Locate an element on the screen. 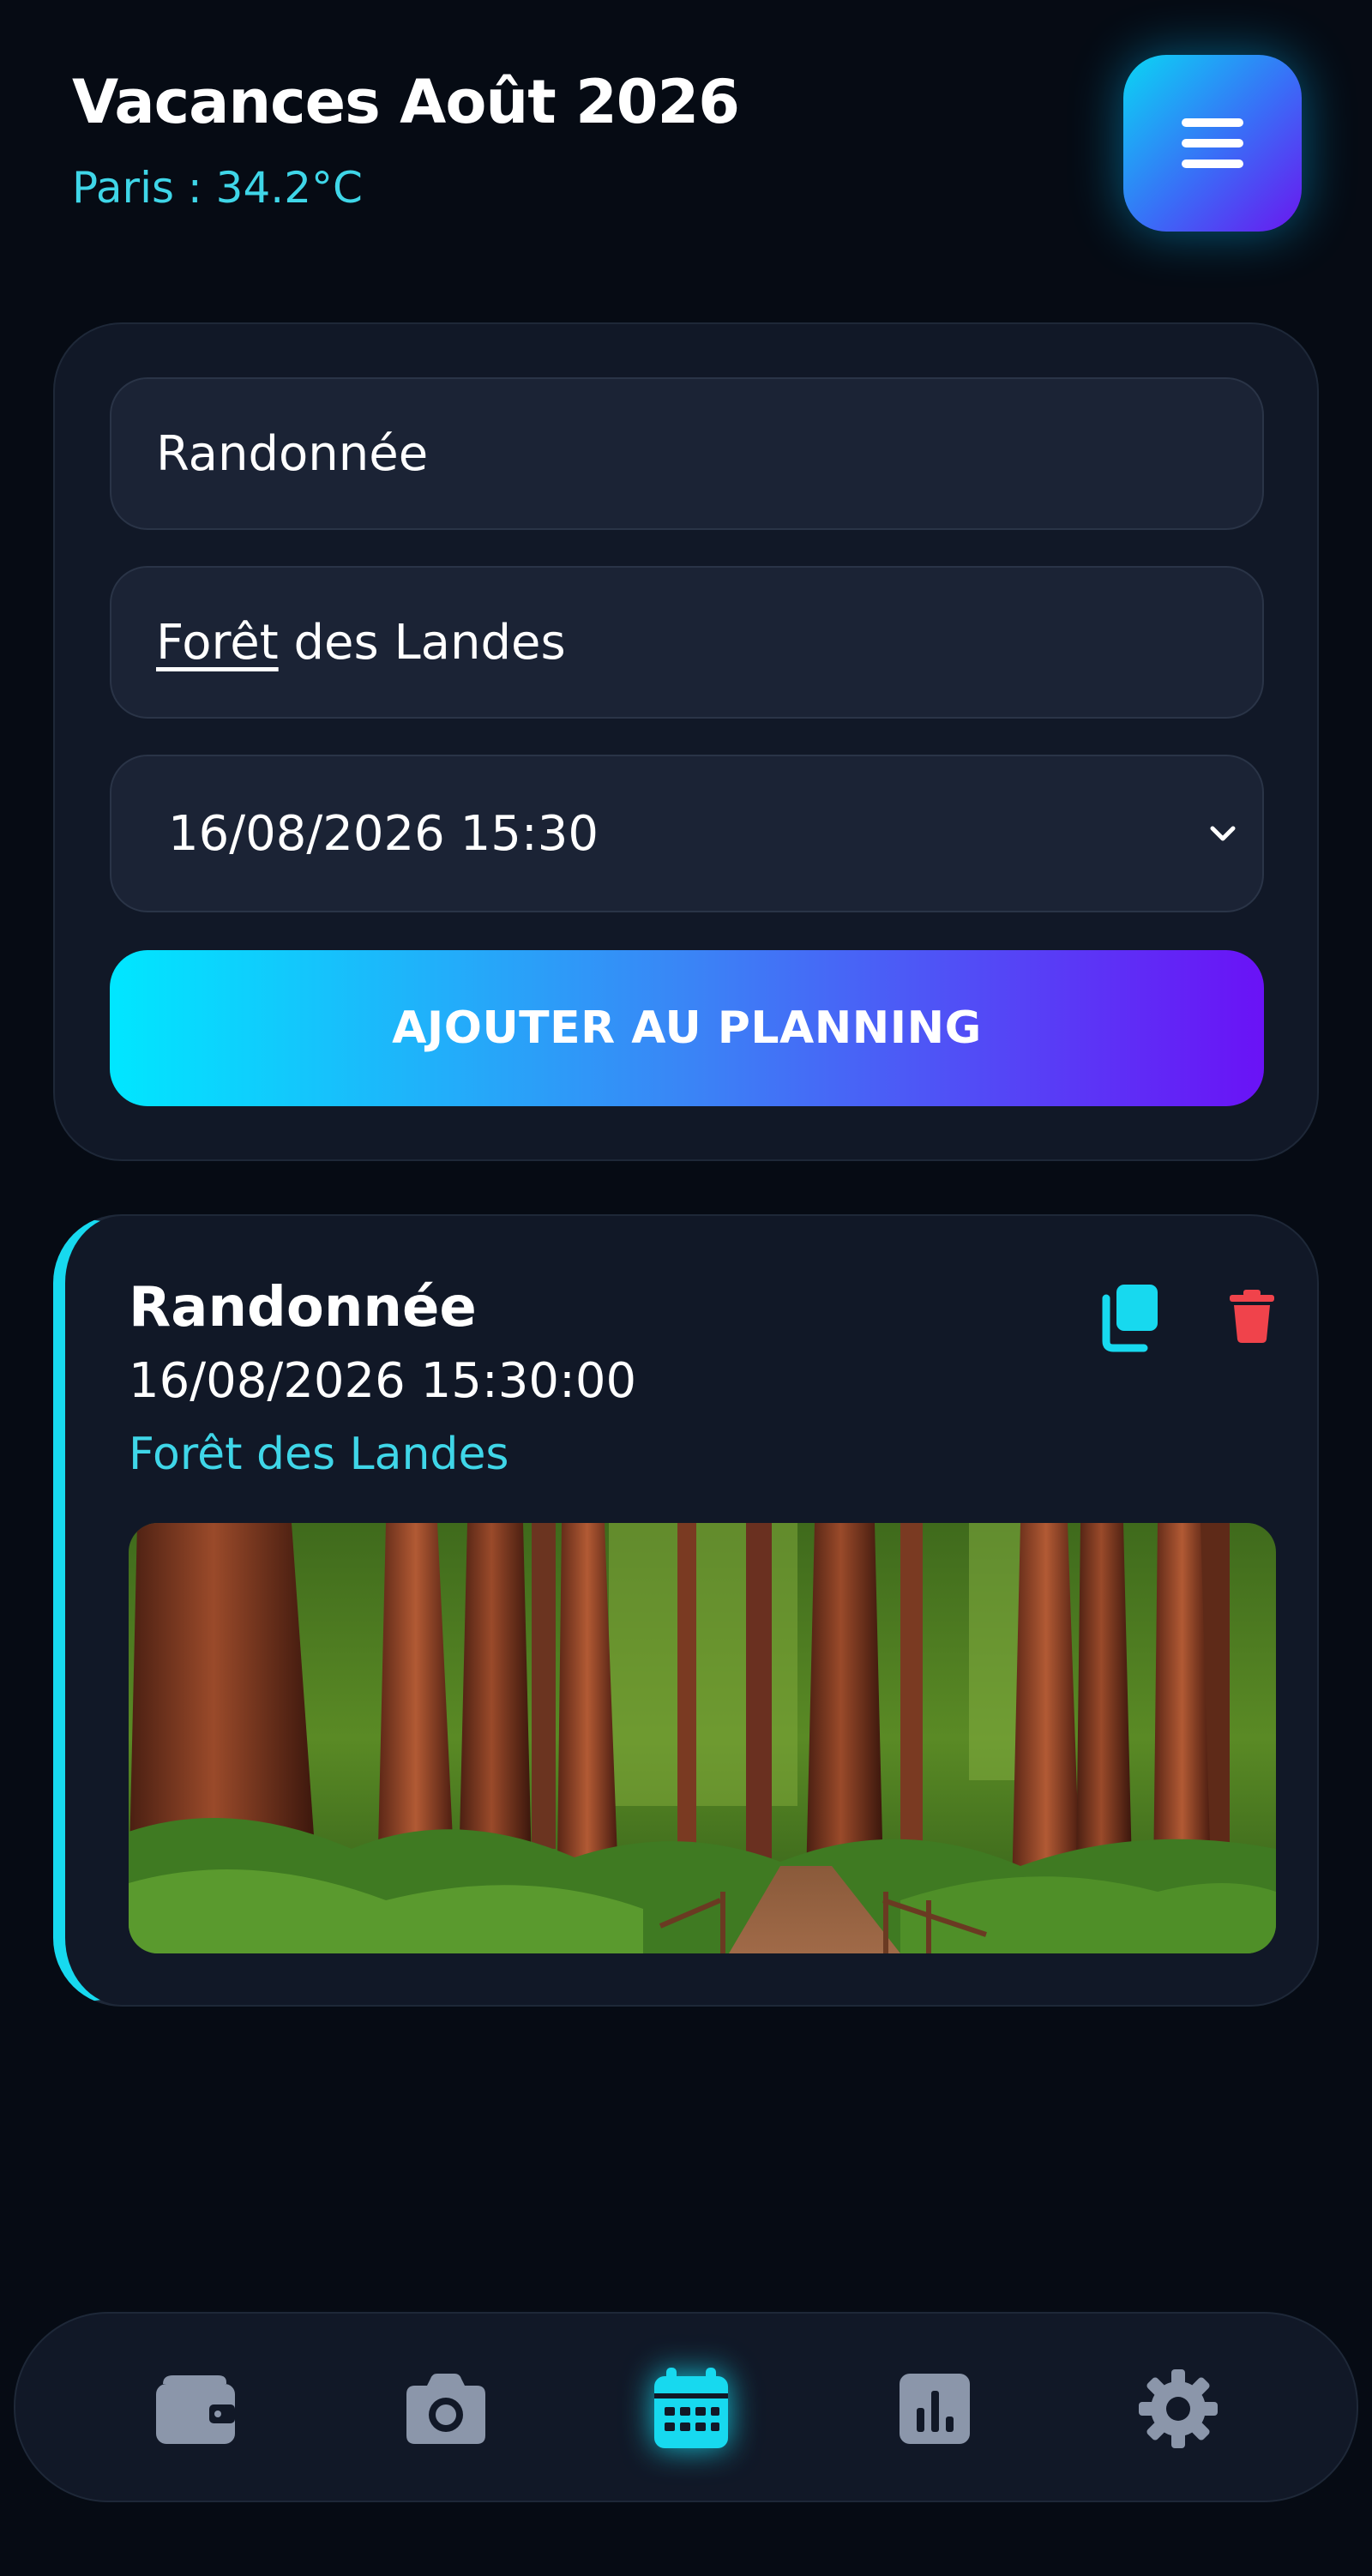  location-input: Forêt des Landes is located at coordinates (687, 642).